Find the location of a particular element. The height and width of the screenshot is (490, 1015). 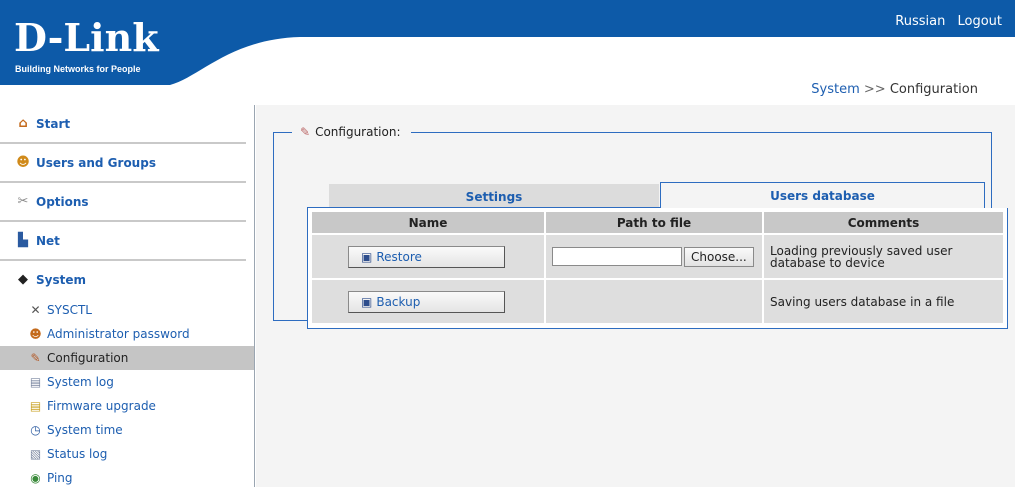

sidebar-item-start: ⌂ Start is located at coordinates (123, 124).